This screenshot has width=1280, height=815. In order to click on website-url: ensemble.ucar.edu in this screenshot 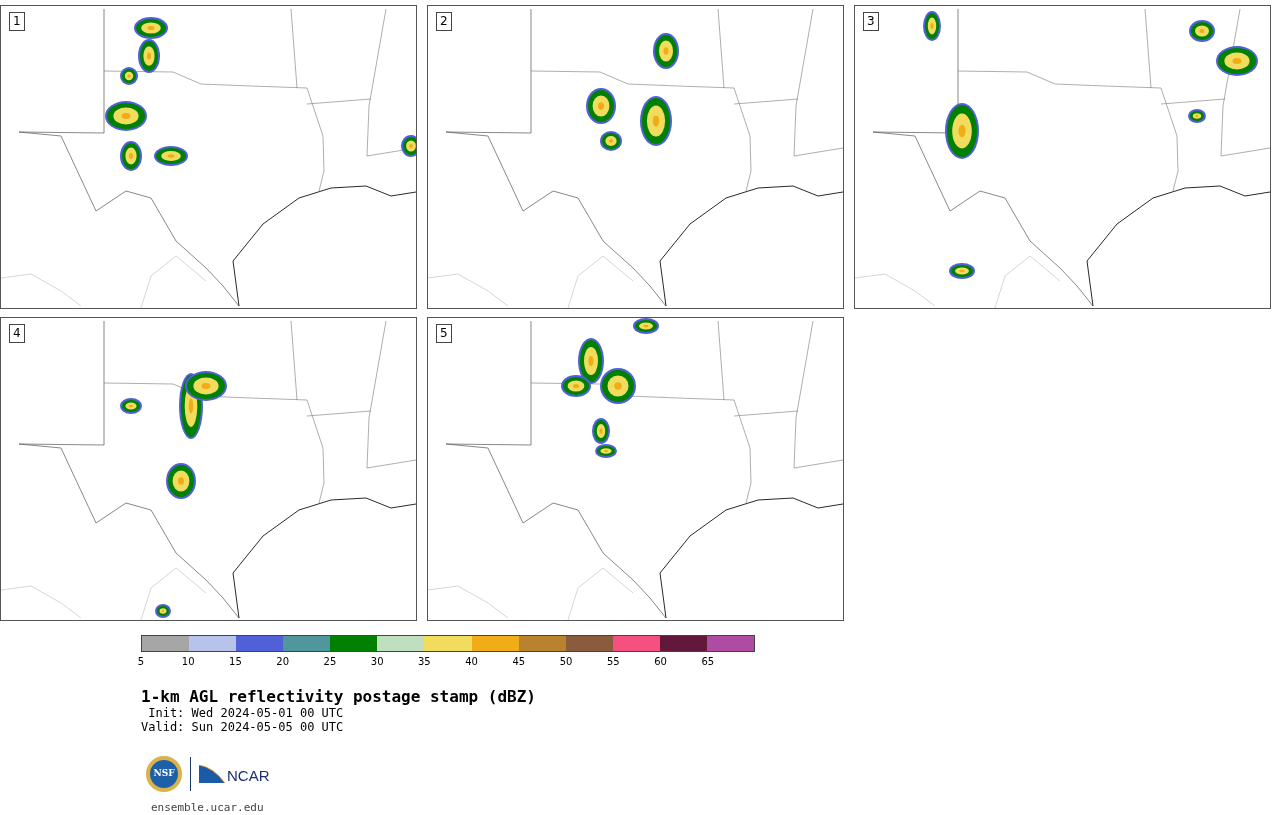, I will do `click(207, 807)`.